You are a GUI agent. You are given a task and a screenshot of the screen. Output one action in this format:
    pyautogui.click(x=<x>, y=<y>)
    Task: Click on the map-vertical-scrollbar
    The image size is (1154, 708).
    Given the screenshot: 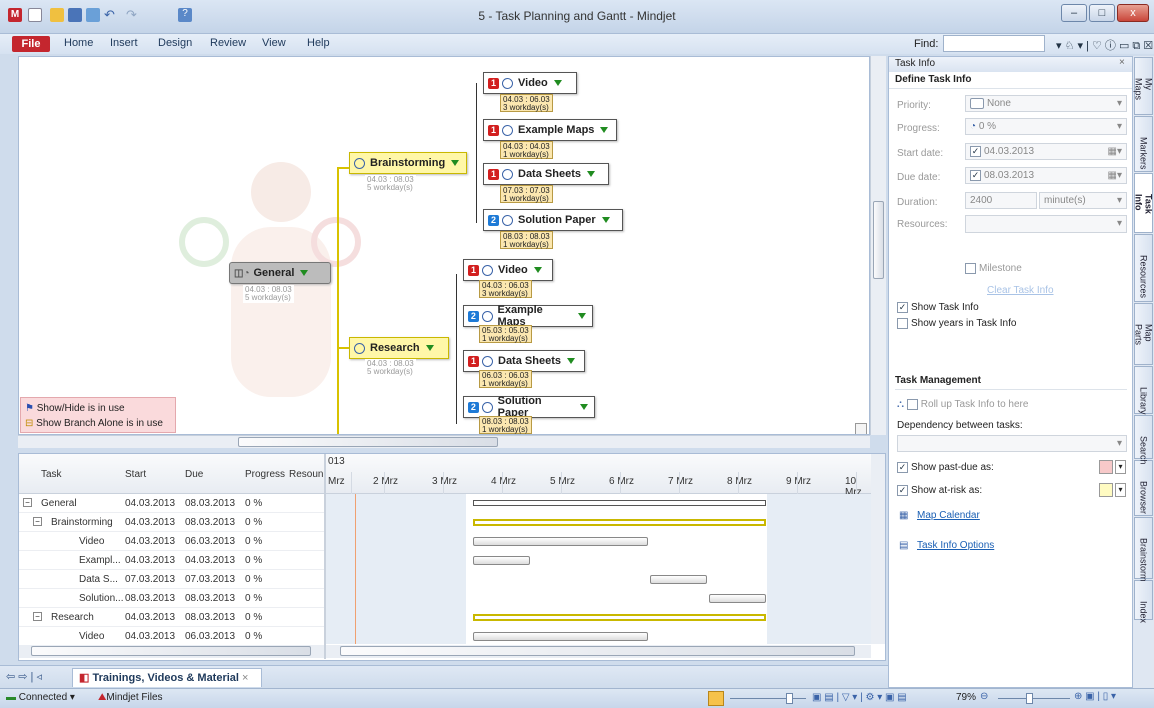 What is the action you would take?
    pyautogui.click(x=878, y=245)
    